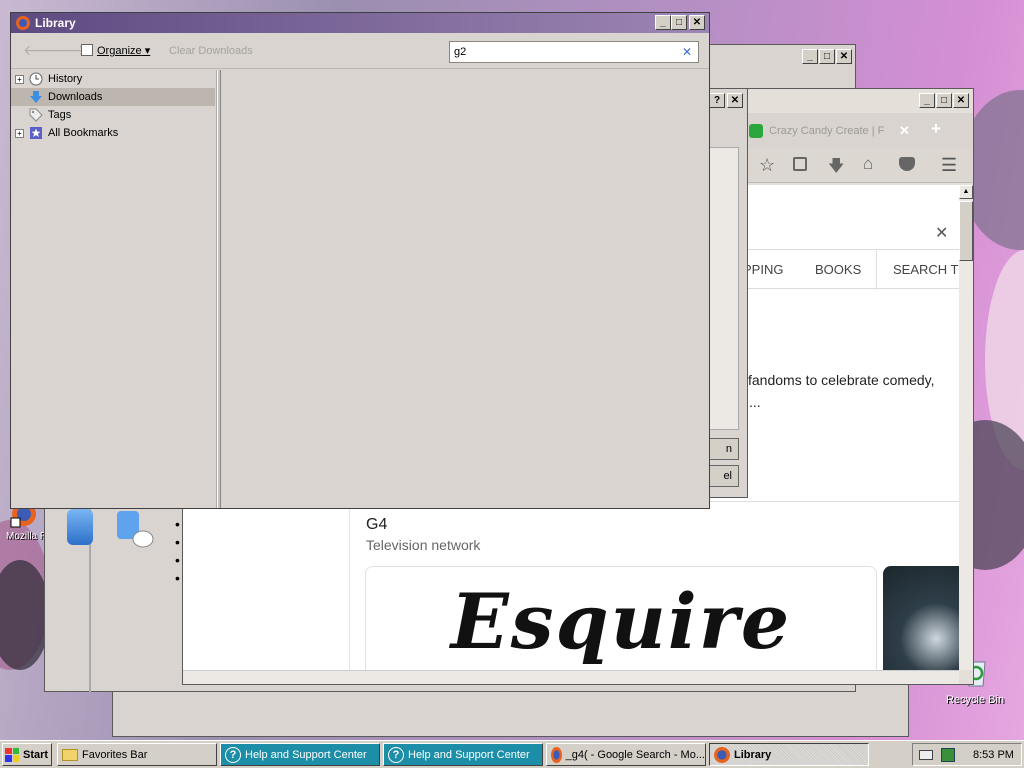 The image size is (1024, 768). I want to click on scrollbar-thumb, so click(966, 231).